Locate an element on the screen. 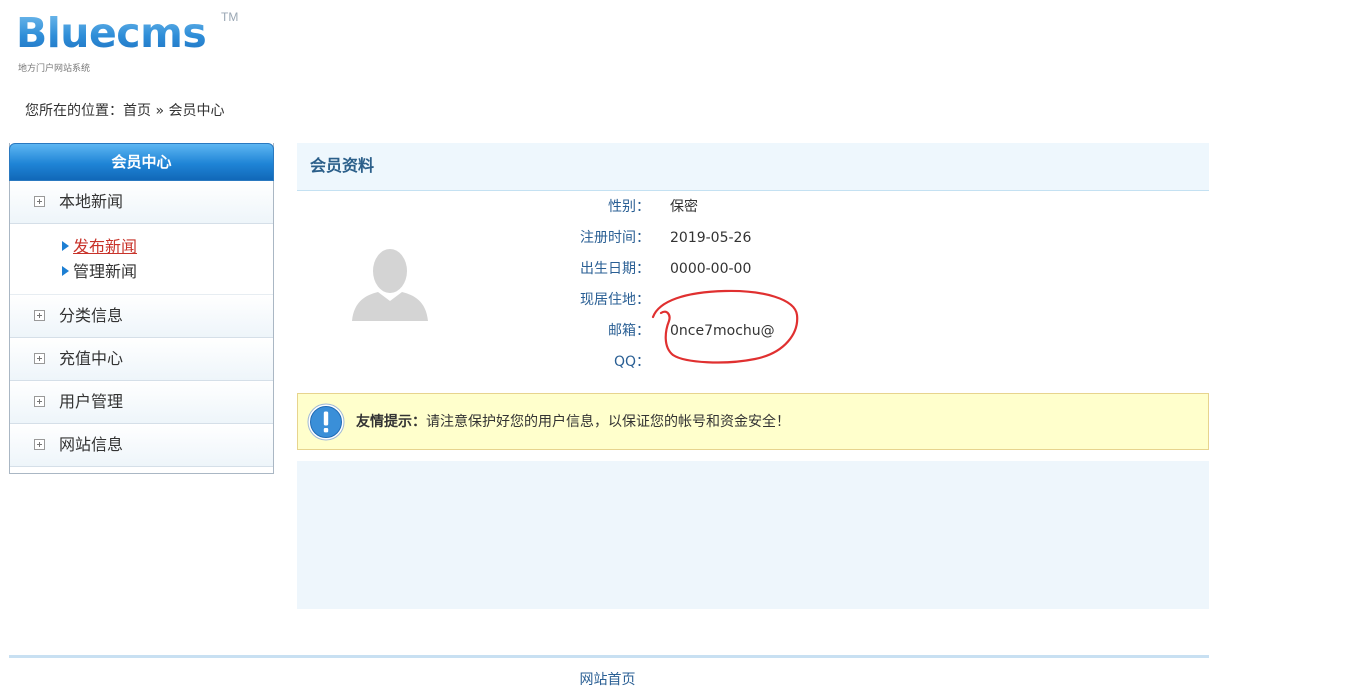  birthday-value: 0000-00-00 is located at coordinates (711, 269).